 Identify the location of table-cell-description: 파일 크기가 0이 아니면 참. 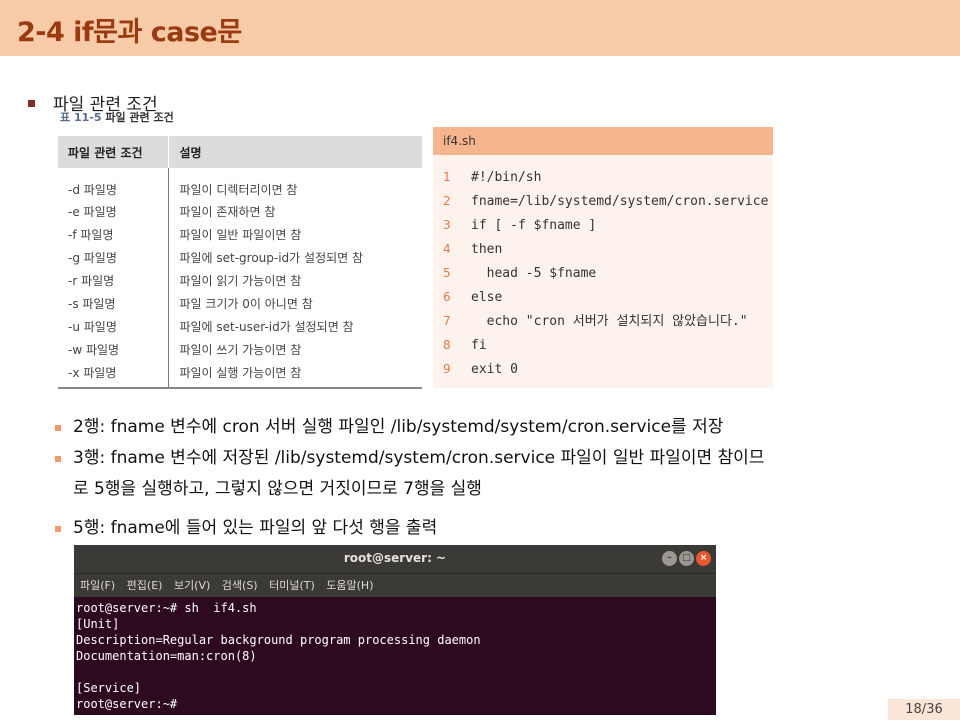
(295, 303).